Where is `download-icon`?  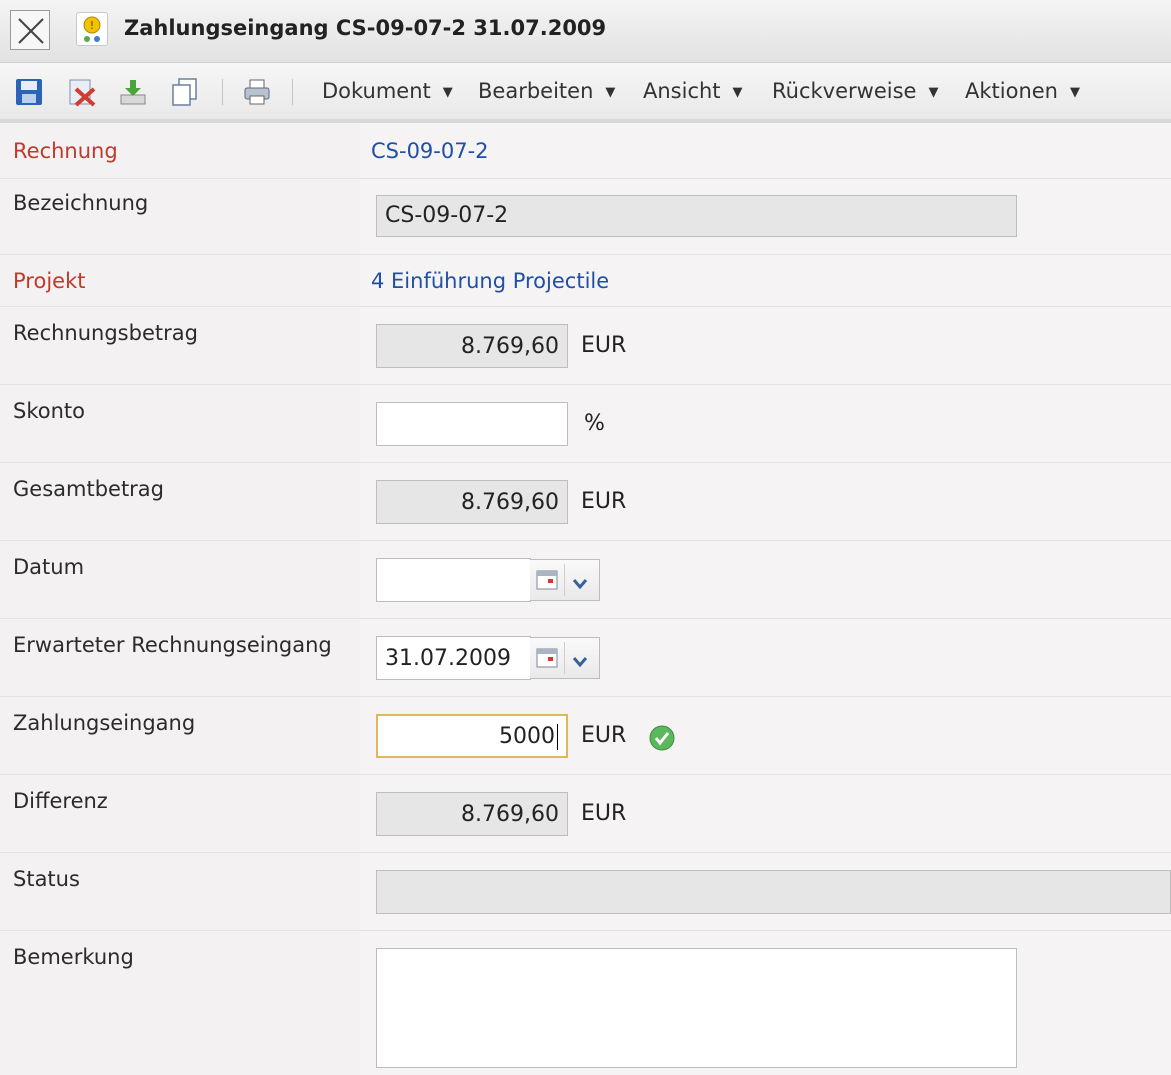
download-icon is located at coordinates (133, 92).